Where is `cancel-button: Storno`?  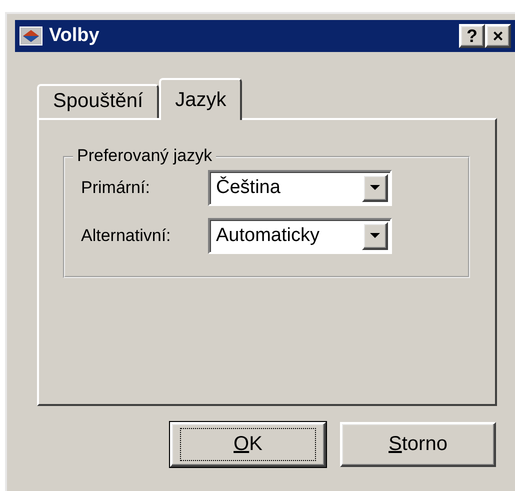 cancel-button: Storno is located at coordinates (418, 444).